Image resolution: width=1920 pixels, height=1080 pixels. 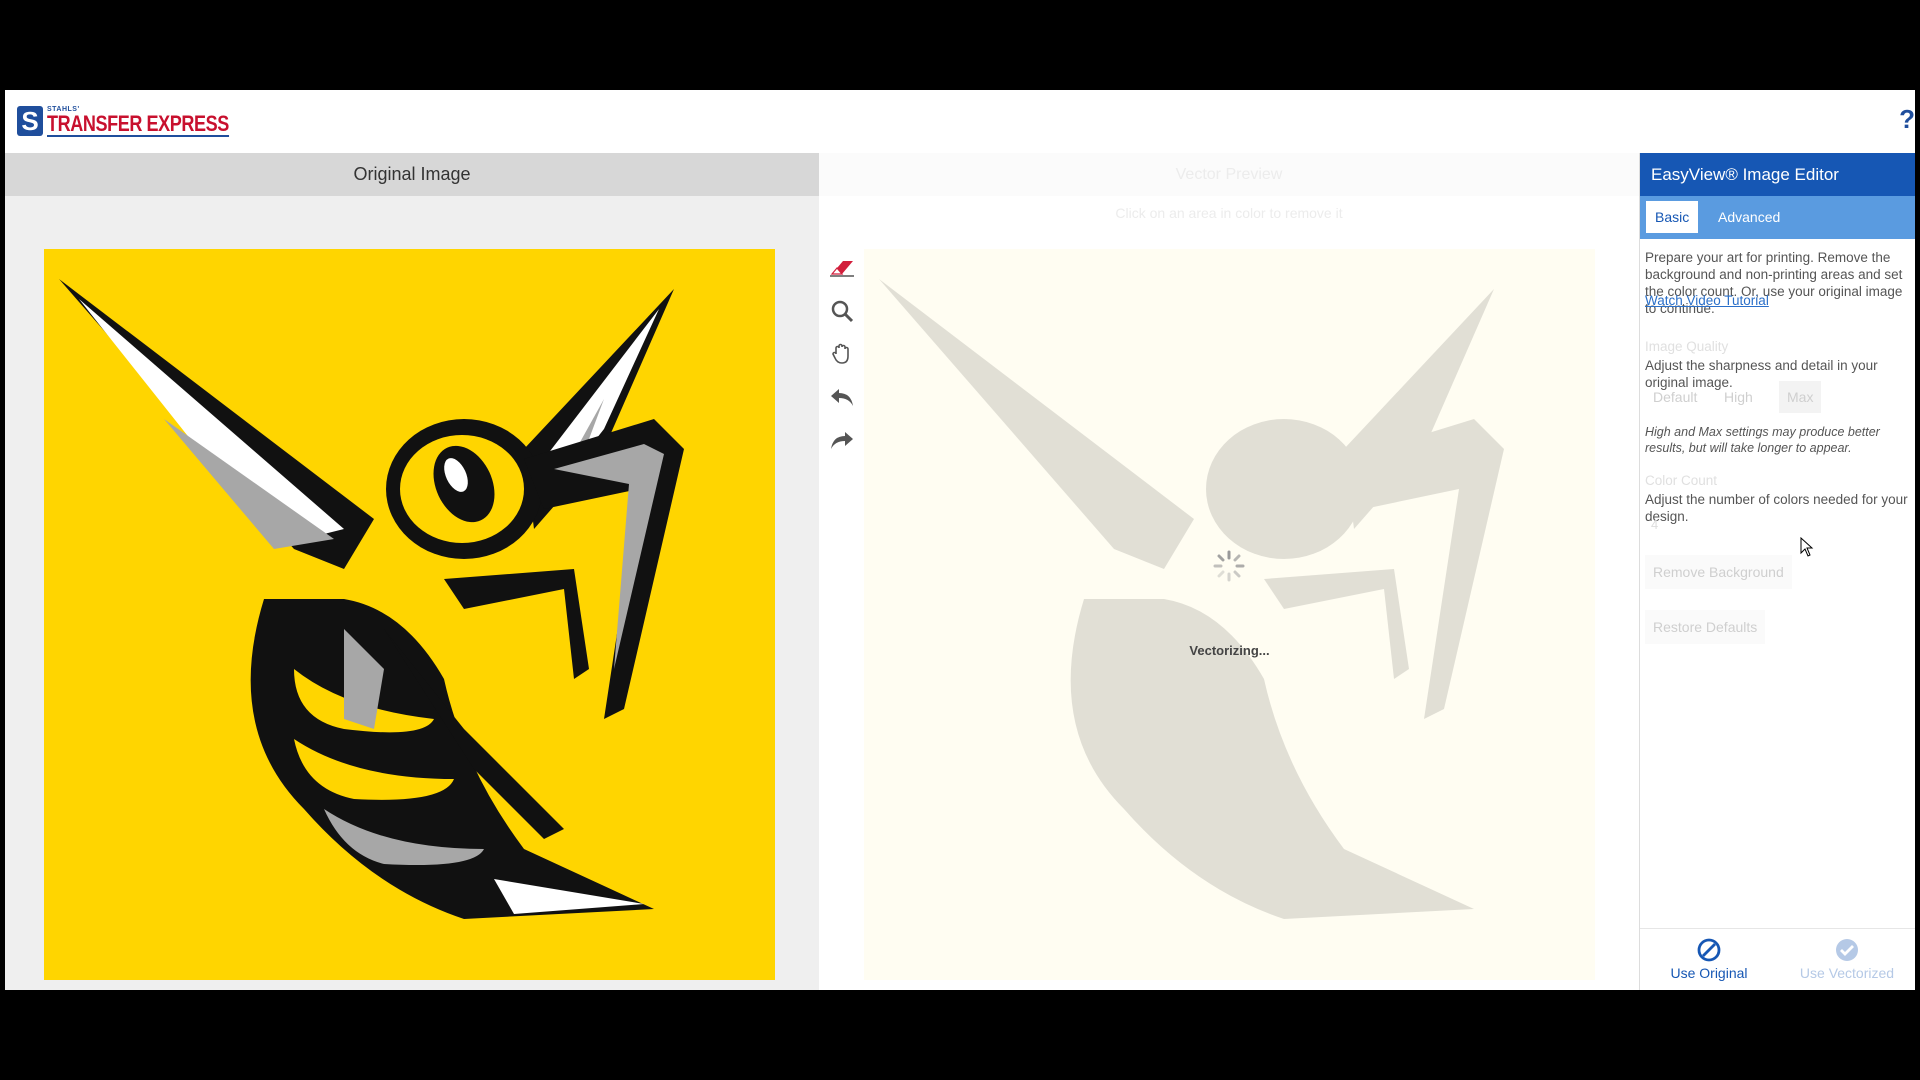 I want to click on vector-preview-title: Vector Preview, so click(x=1229, y=174).